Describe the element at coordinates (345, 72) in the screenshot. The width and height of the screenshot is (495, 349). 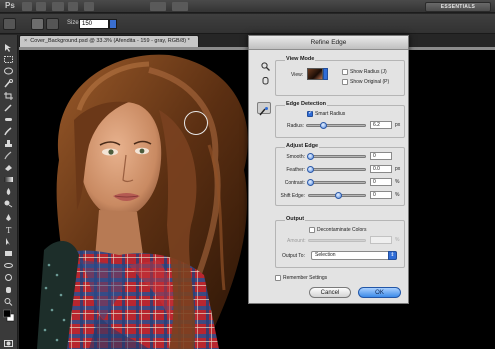
I see `show-radius-checkbox` at that location.